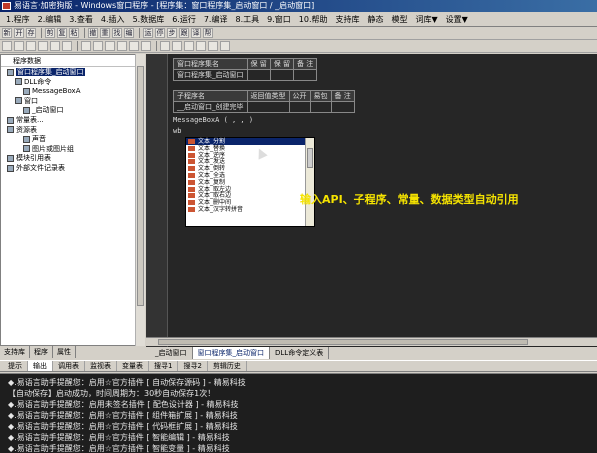 The width and height of the screenshot is (597, 453). What do you see at coordinates (164, 366) in the screenshot?
I see `output-tab-5: 搜寻1` at bounding box center [164, 366].